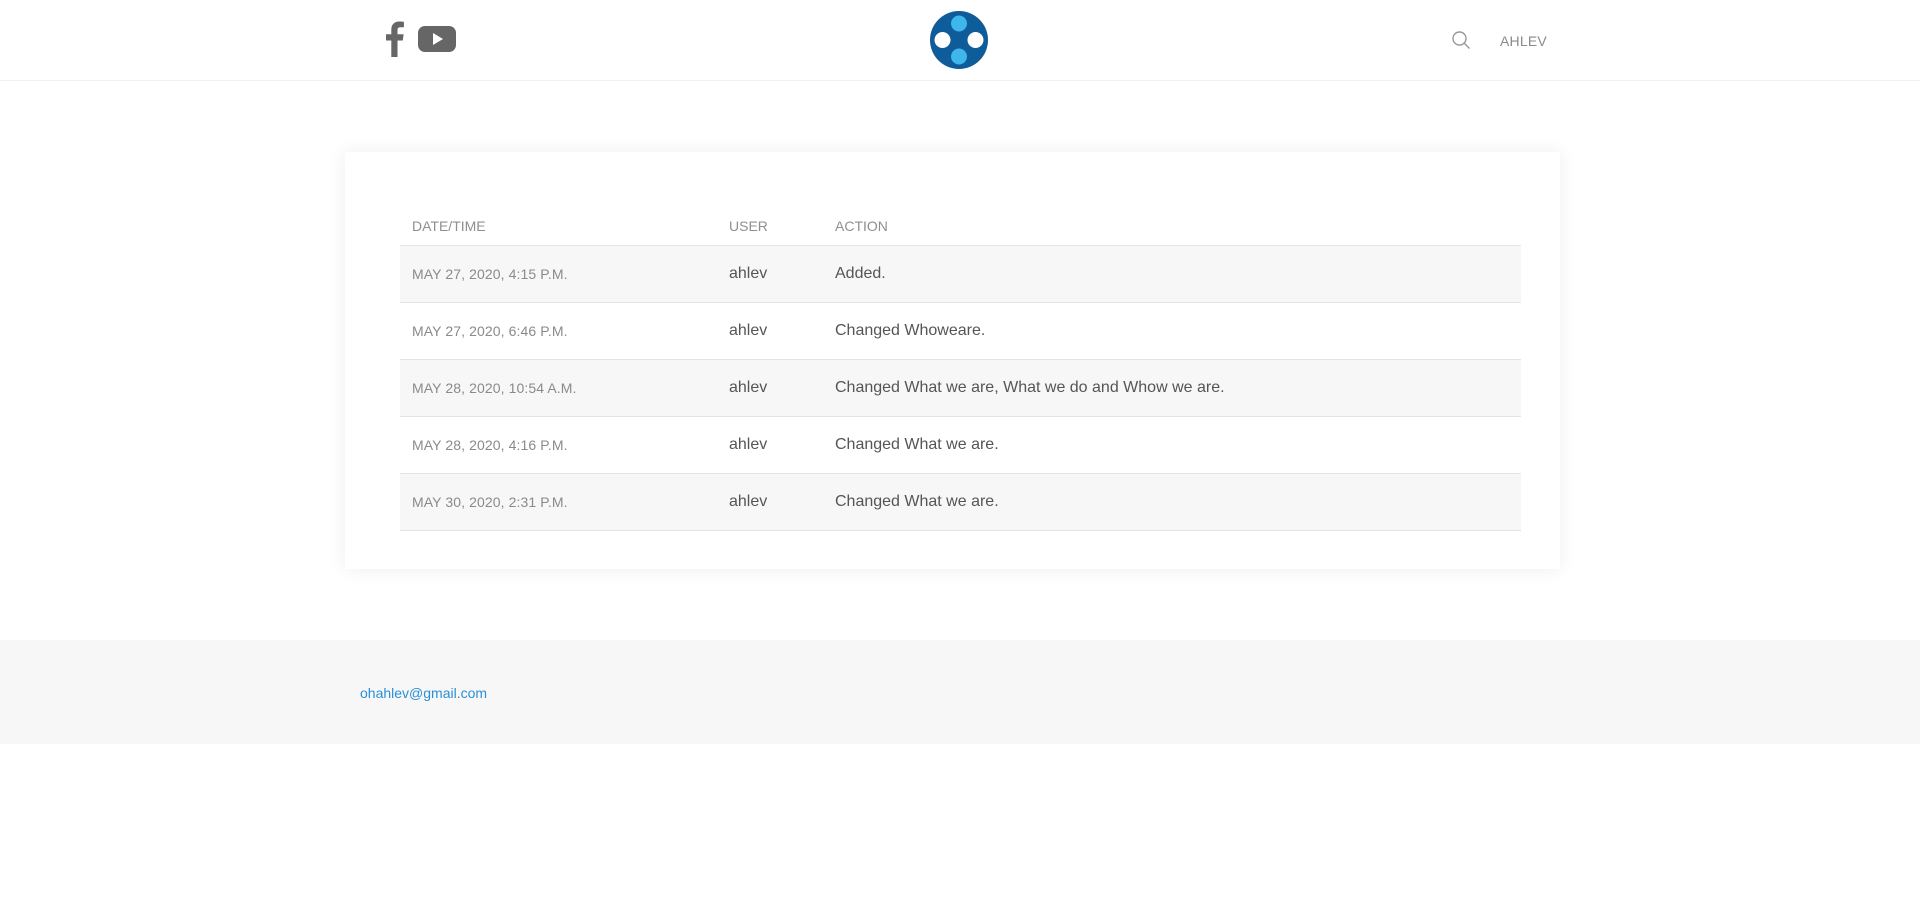  What do you see at coordinates (423, 693) in the screenshot?
I see `footer-email-link: ohahlev@gmail.com` at bounding box center [423, 693].